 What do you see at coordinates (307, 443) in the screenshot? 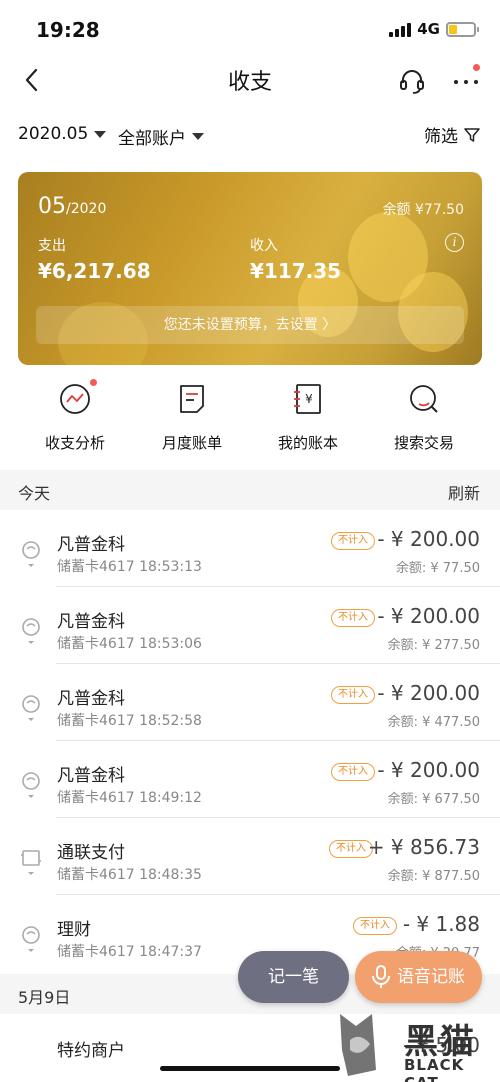
I see `quick-action-label: 我的账本` at bounding box center [307, 443].